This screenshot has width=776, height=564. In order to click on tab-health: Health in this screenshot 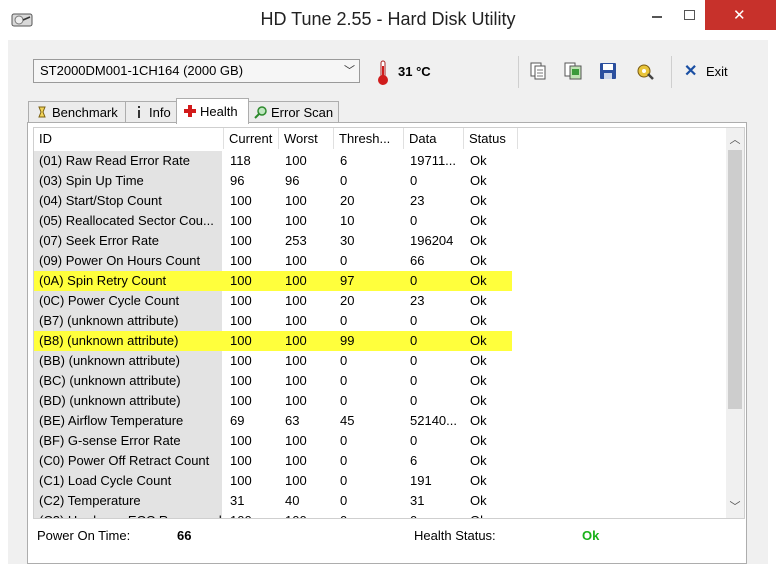, I will do `click(212, 111)`.